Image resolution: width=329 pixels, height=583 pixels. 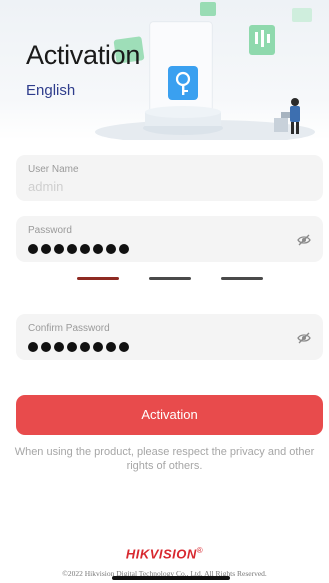 I want to click on brand-name: HIKVISION, so click(x=161, y=554).